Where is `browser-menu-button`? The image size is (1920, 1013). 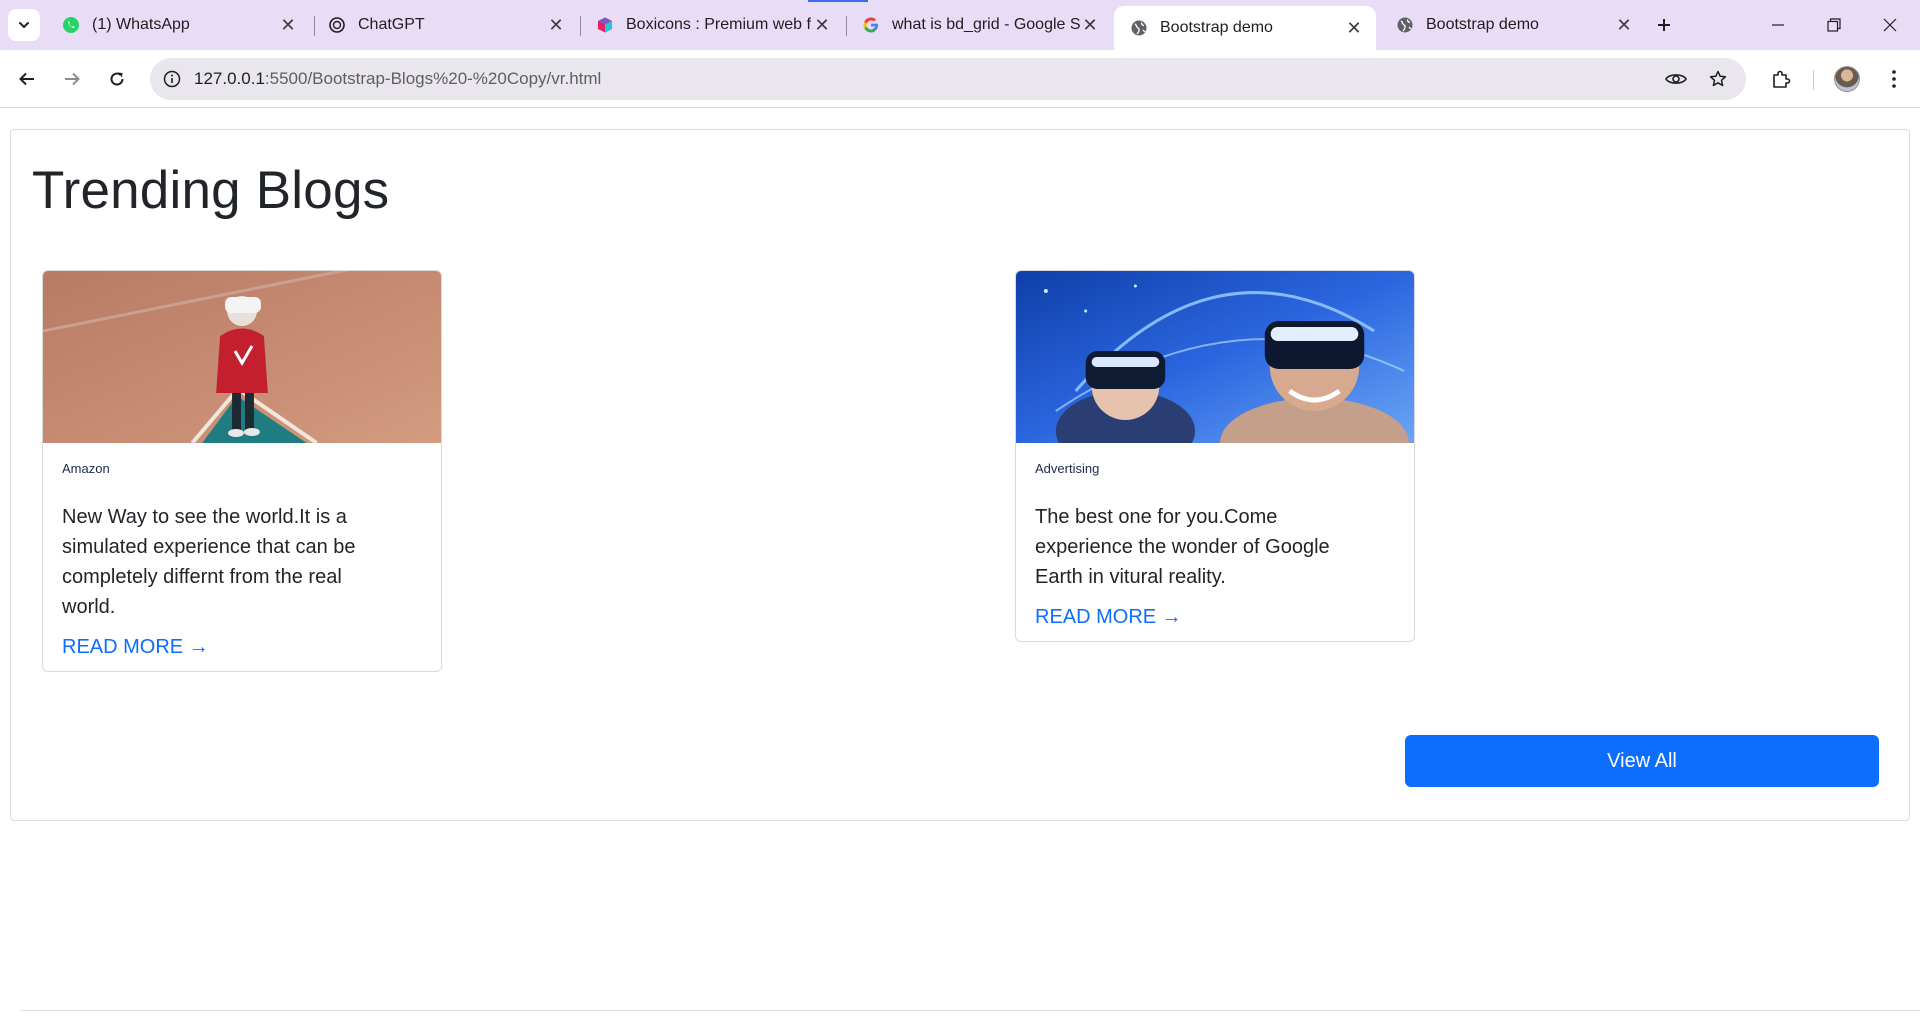 browser-menu-button is located at coordinates (1894, 79).